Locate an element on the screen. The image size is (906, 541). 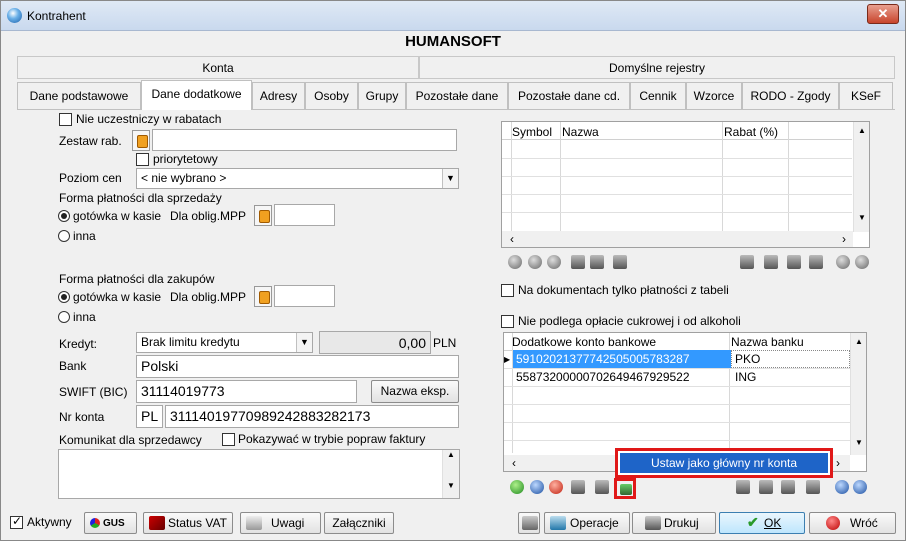
set-main-account-menu-item: Ustaw jako główny nr konta is located at coordinates (724, 463).